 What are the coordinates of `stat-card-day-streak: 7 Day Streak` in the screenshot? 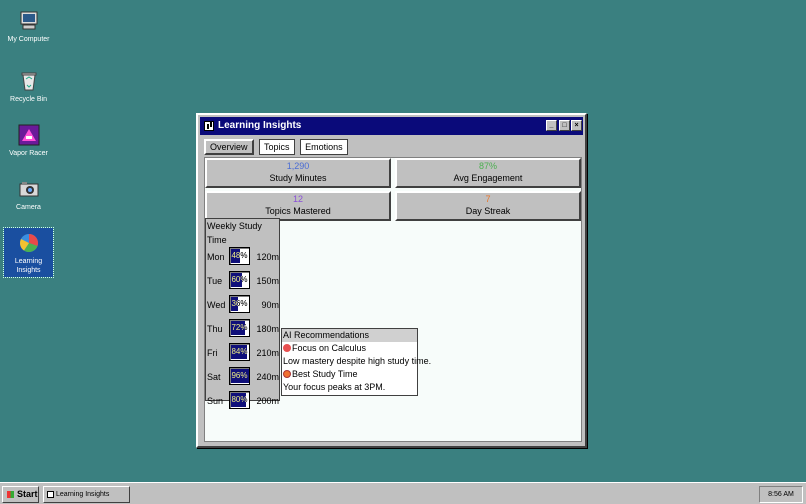 It's located at (488, 206).